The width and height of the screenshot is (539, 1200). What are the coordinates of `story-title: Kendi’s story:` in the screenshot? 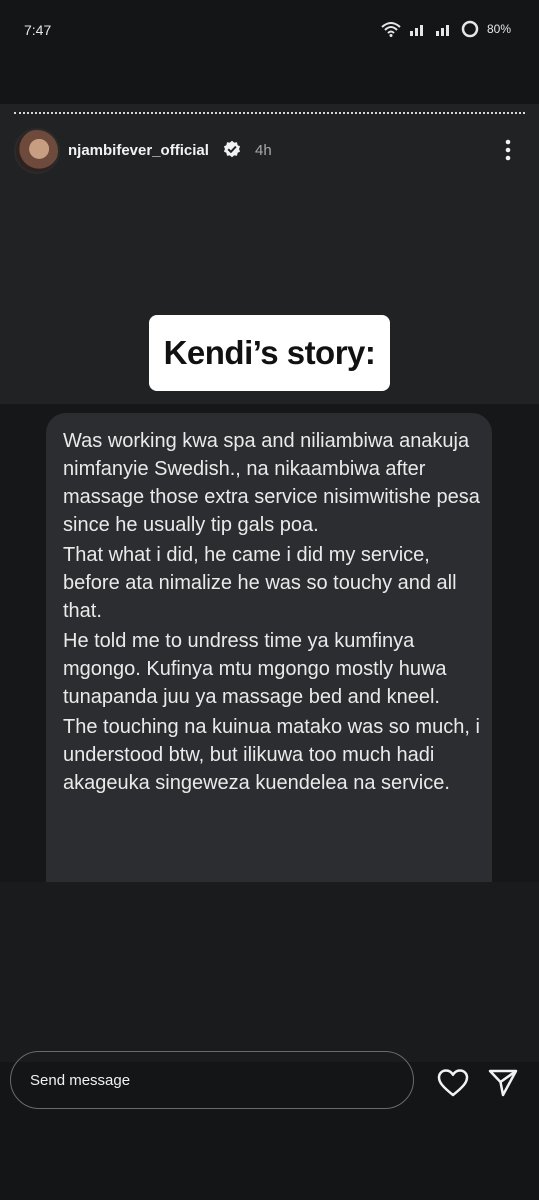 It's located at (269, 352).